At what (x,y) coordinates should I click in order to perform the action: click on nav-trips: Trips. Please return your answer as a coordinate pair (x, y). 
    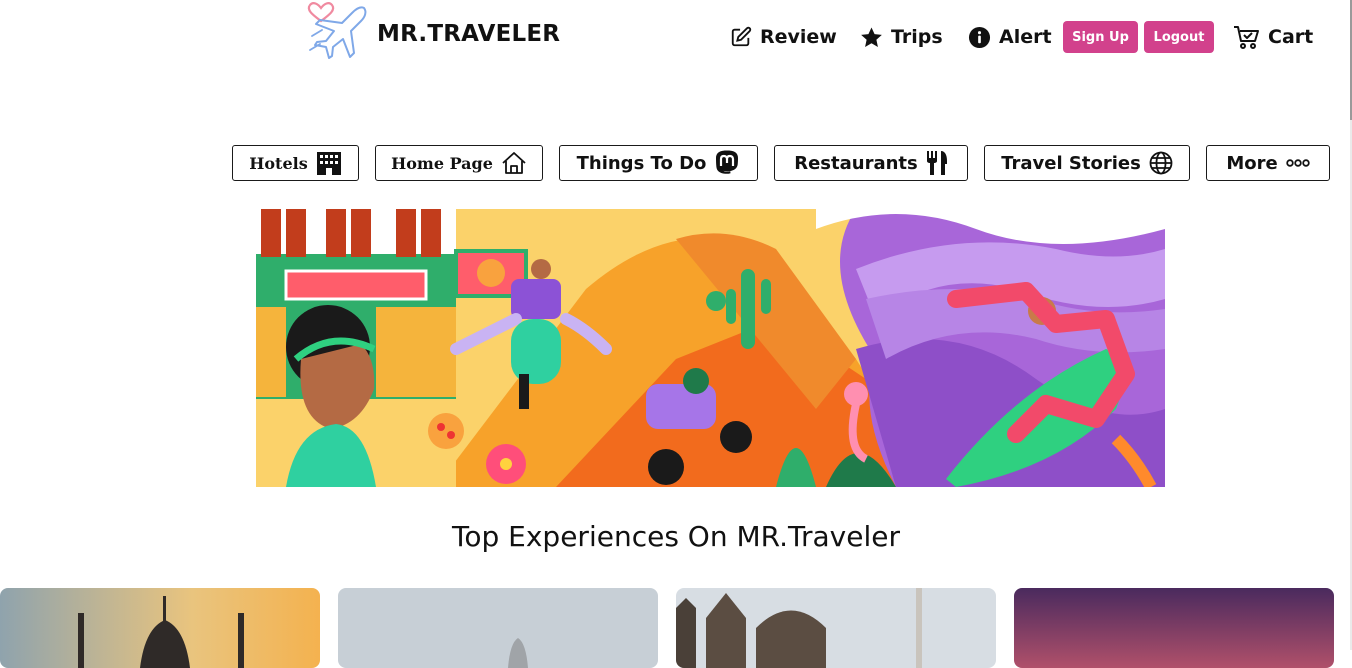
    Looking at the image, I should click on (901, 37).